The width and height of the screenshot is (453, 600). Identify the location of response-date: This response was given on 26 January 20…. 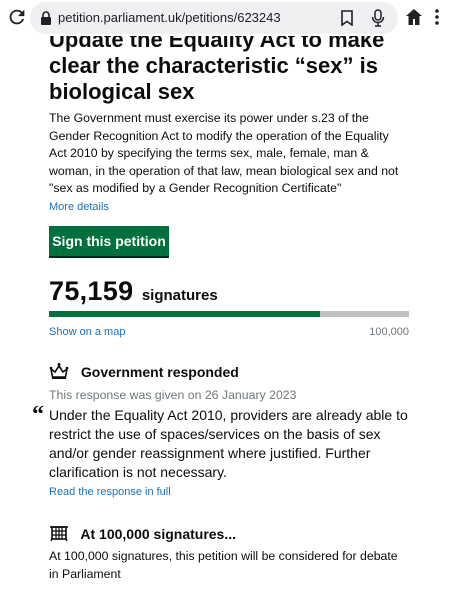
(173, 395).